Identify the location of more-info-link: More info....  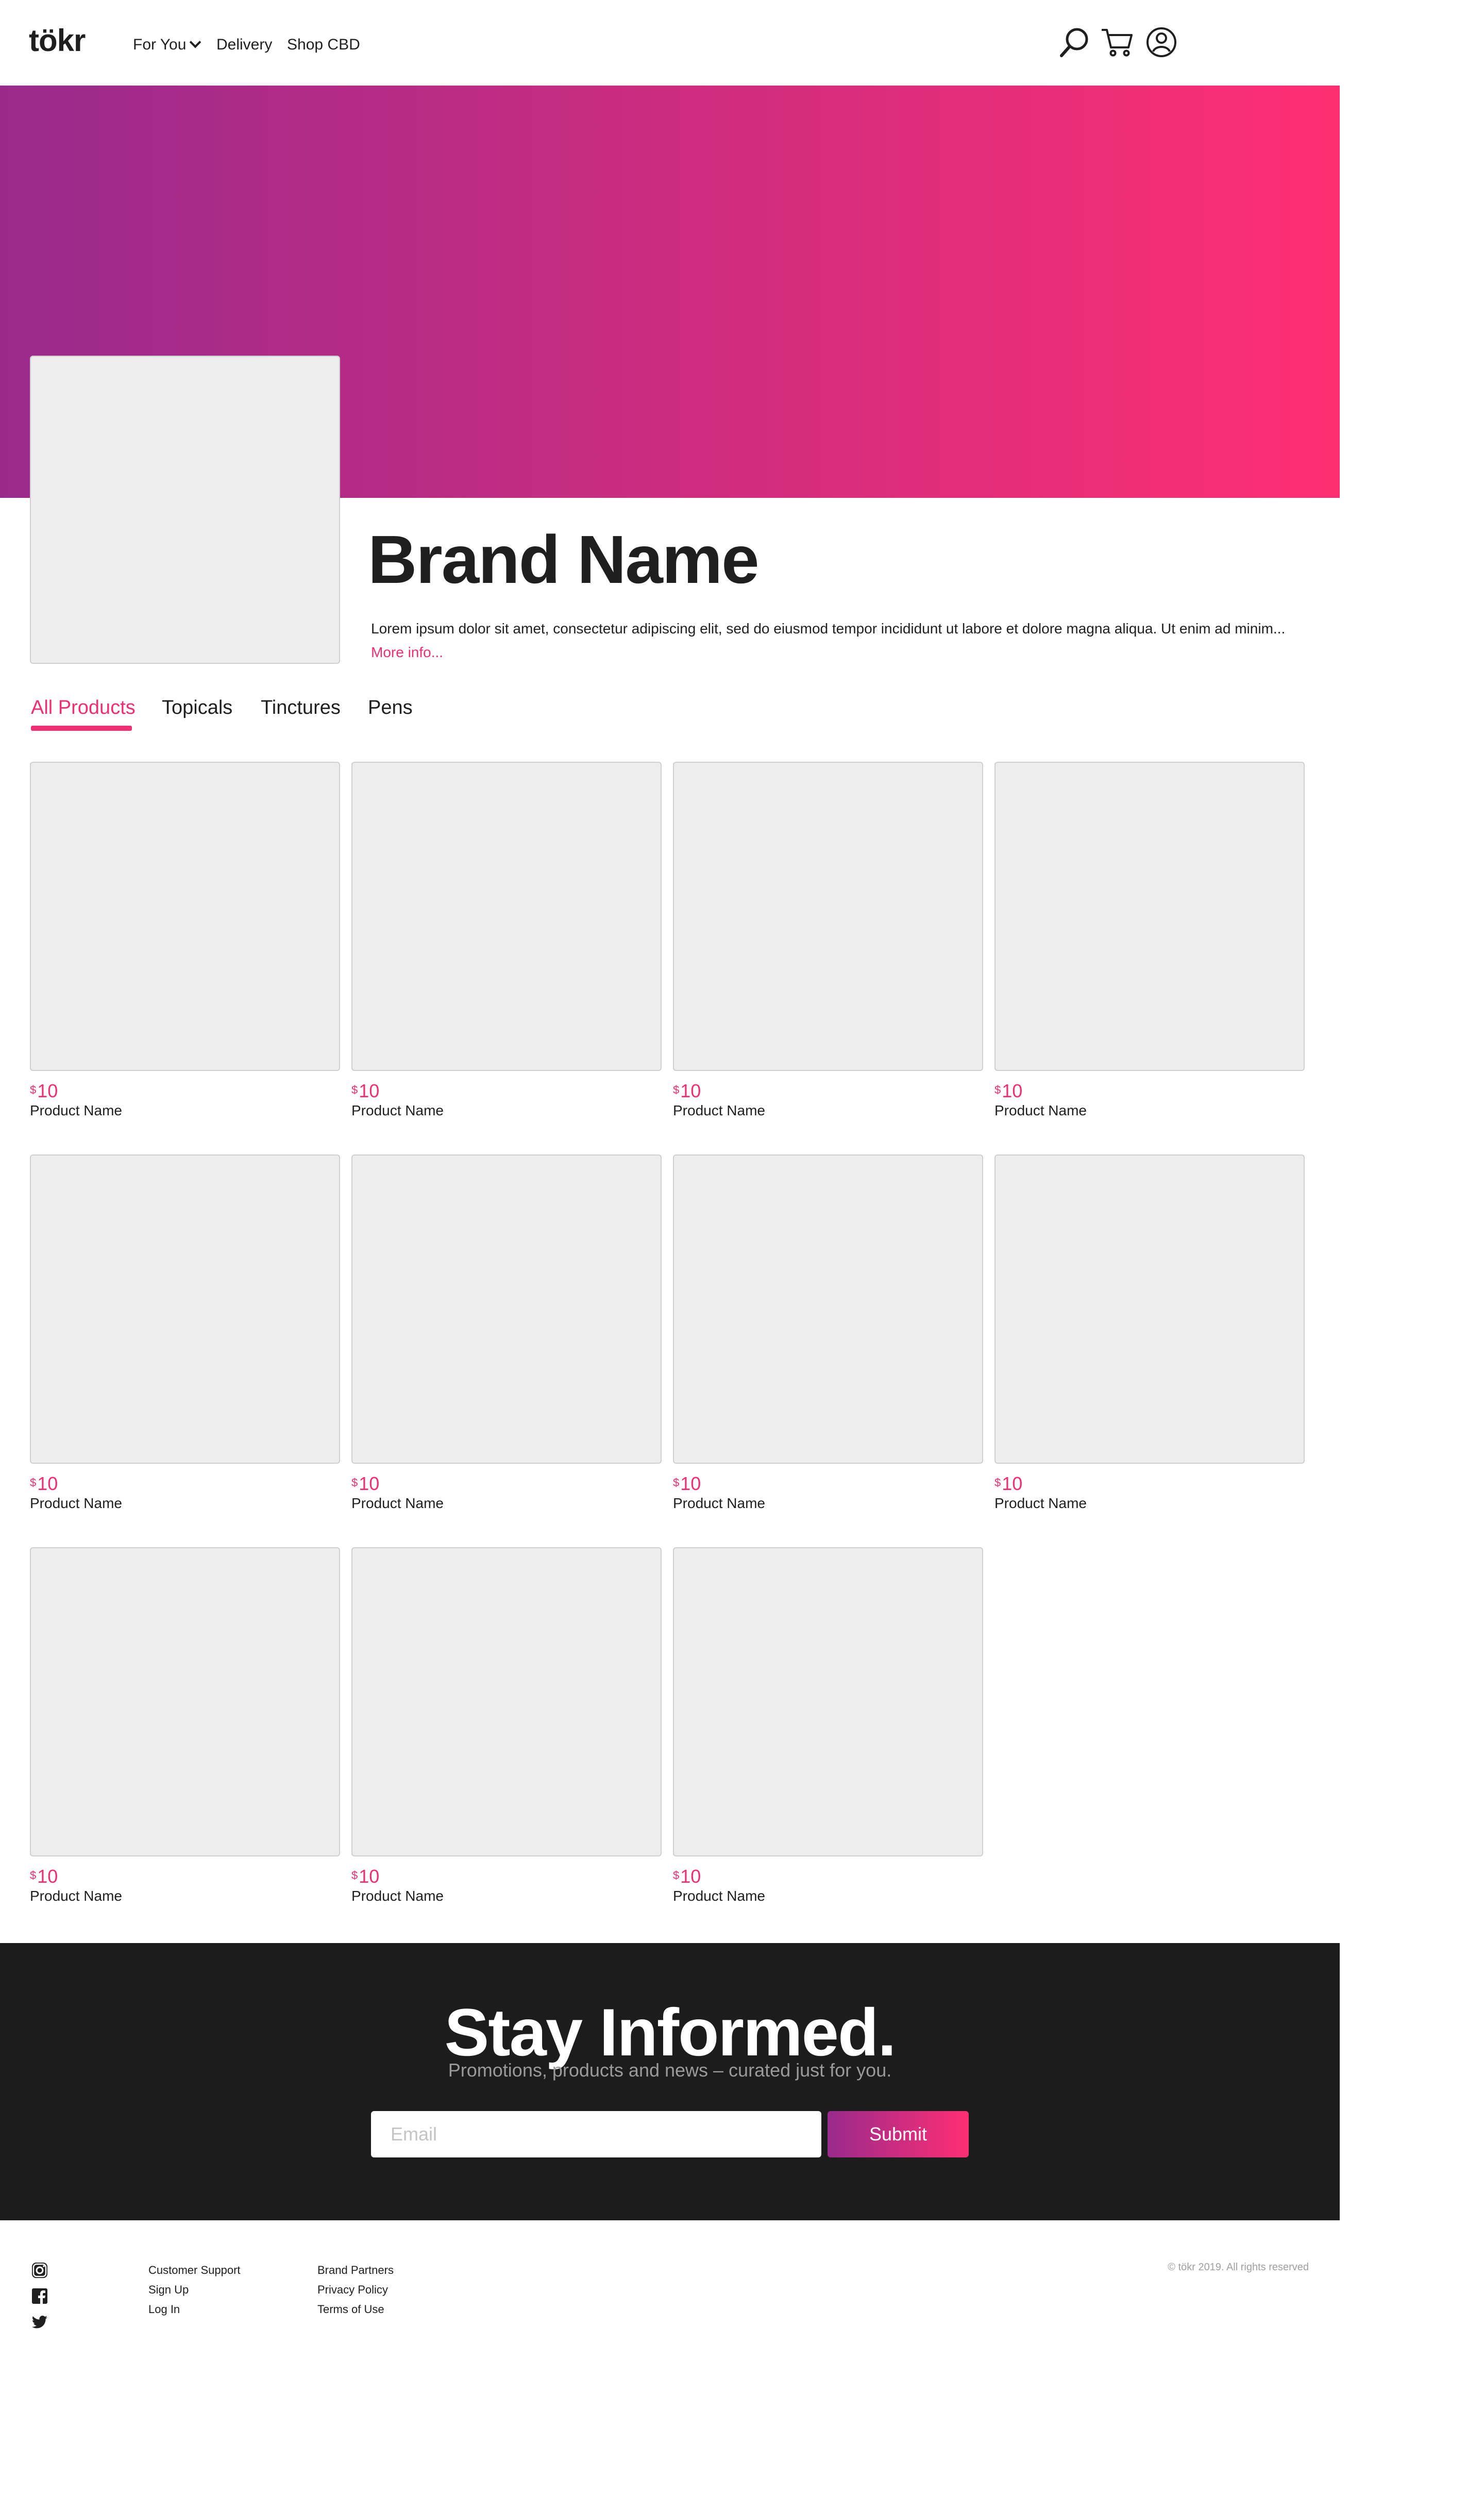
(407, 652).